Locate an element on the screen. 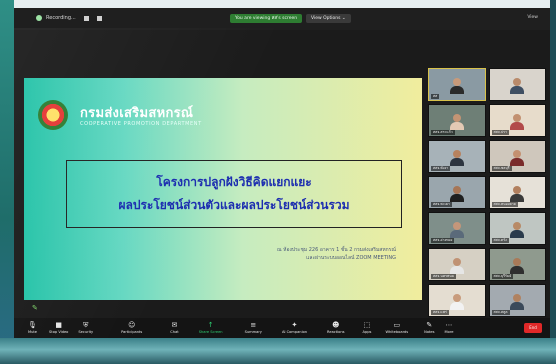  participant-tile: สสจ.ตรัง is located at coordinates (517, 228).